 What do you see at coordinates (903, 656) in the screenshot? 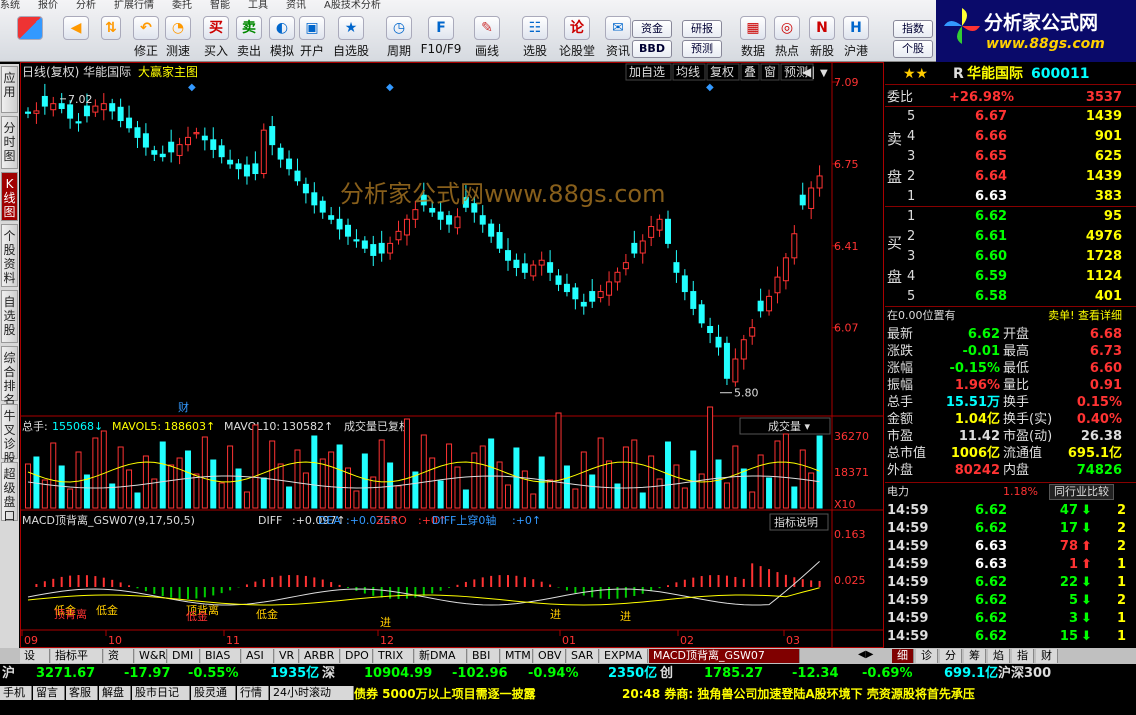
I see `quote-tab: 细` at bounding box center [903, 656].